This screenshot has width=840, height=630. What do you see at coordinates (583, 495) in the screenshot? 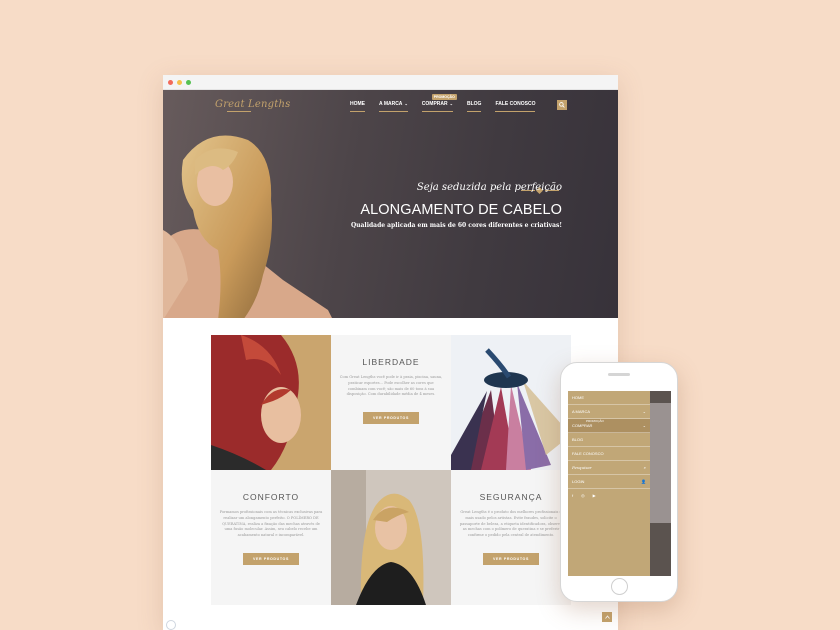
I see `instagram-icon: ◎` at bounding box center [583, 495].